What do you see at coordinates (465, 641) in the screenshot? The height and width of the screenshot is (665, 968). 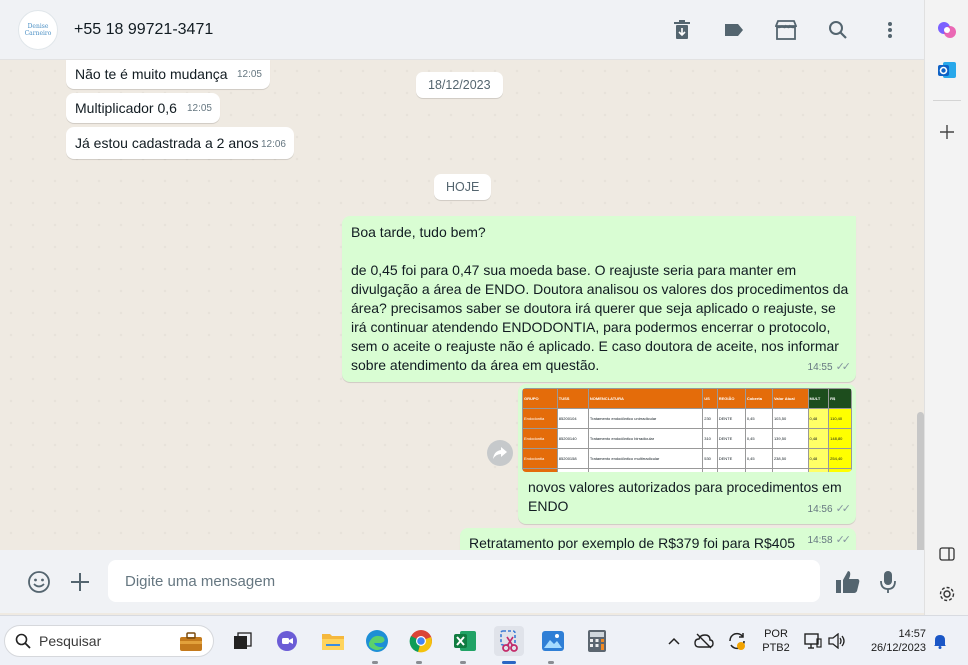 I see `taskbar-excel` at bounding box center [465, 641].